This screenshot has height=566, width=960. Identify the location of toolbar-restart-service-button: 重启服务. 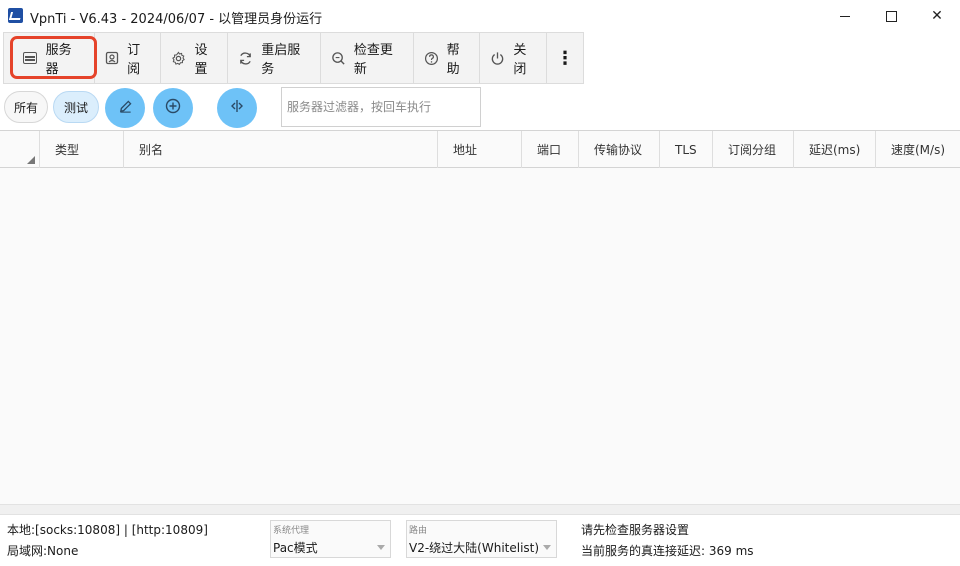
(274, 58).